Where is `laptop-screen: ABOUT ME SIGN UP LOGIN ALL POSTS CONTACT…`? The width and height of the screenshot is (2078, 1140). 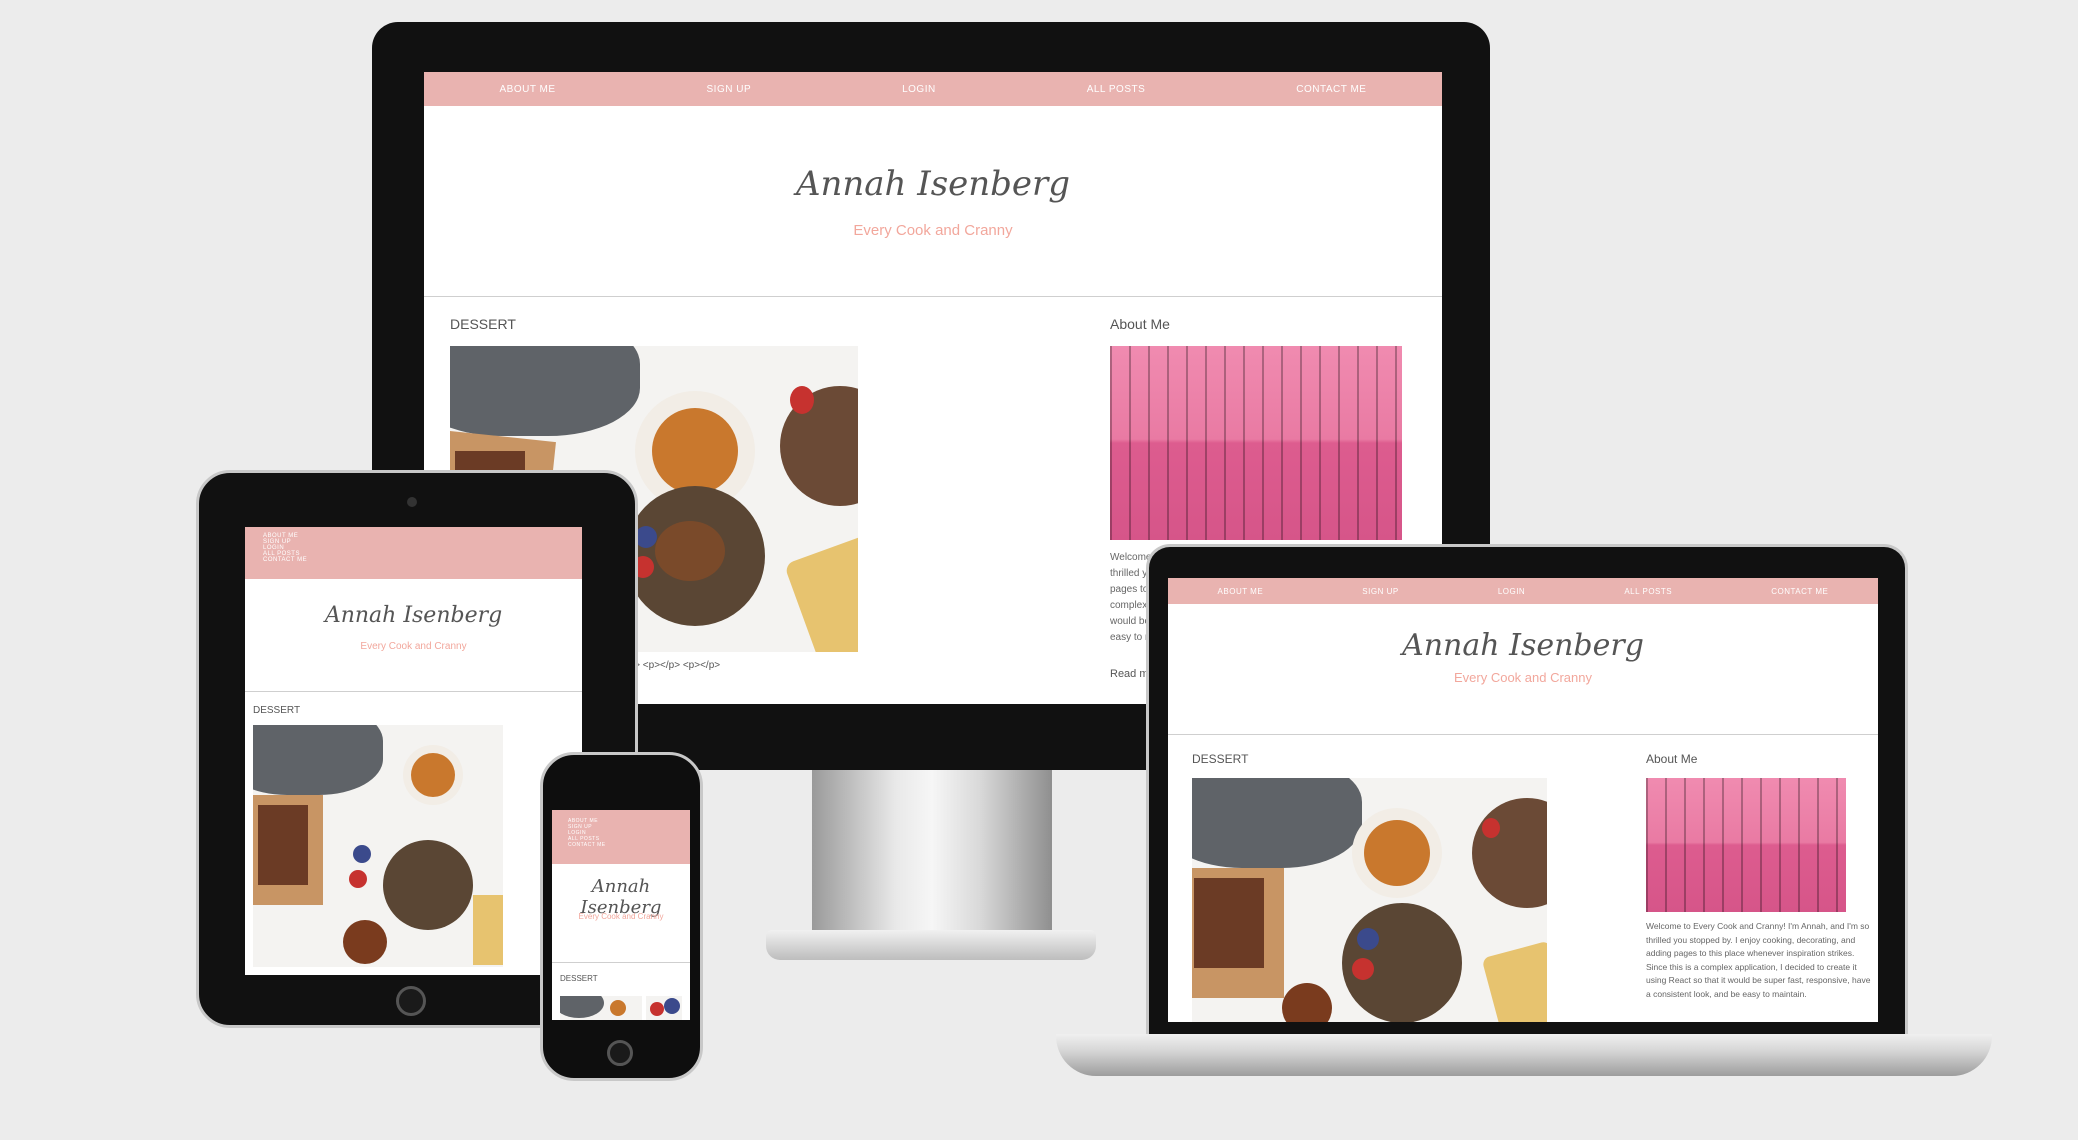
laptop-screen: ABOUT ME SIGN UP LOGIN ALL POSTS CONTACT… is located at coordinates (1523, 800).